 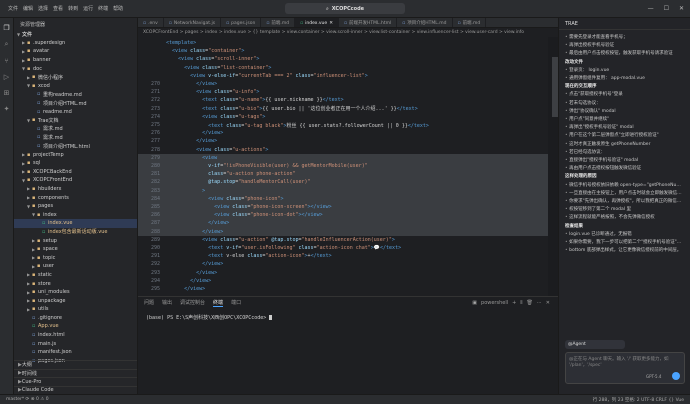 I want to click on tree-item: ▫ .gitignore, so click(x=75, y=318).